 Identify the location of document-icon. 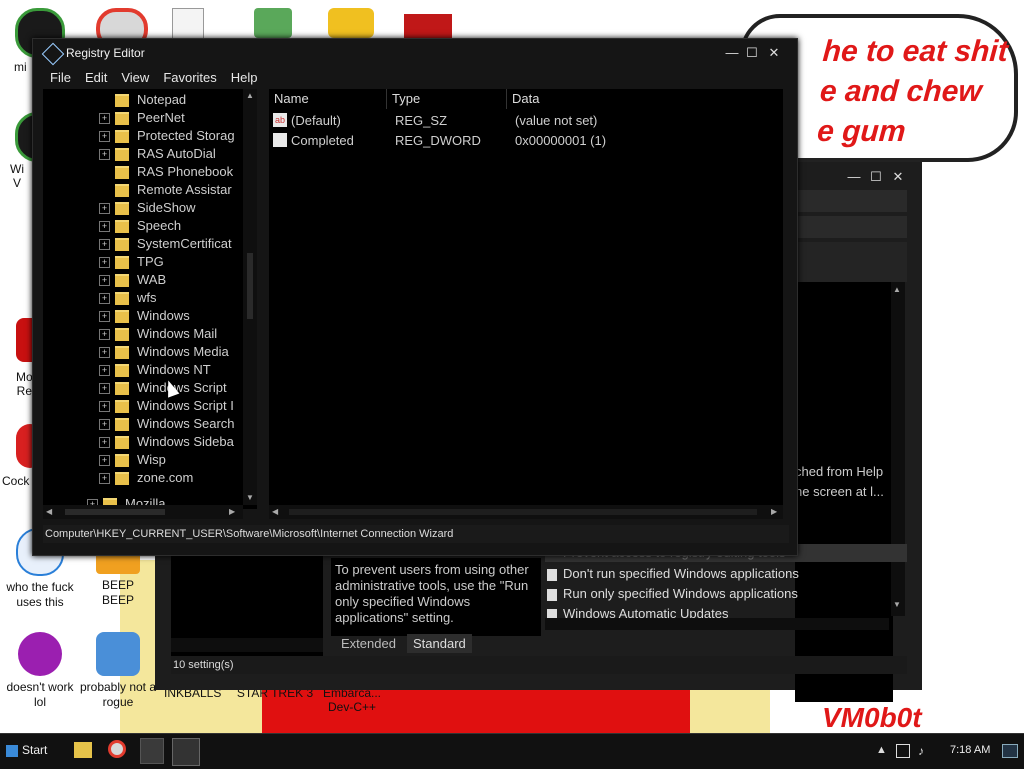
(552, 613).